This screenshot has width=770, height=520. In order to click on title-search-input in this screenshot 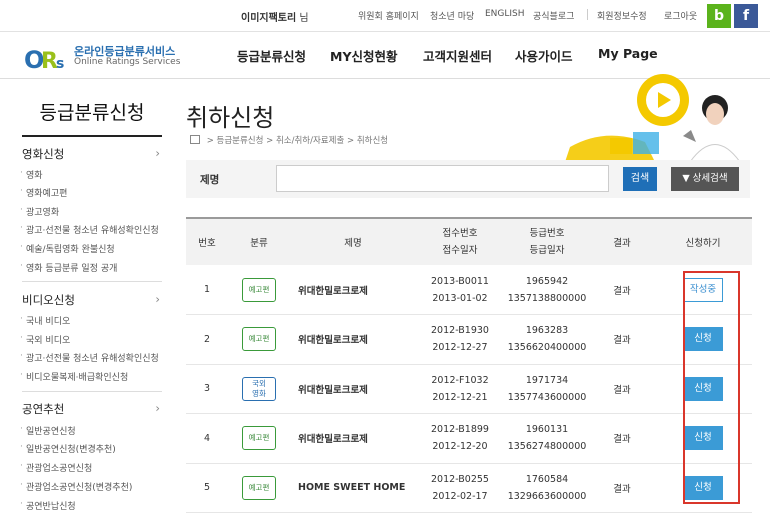, I will do `click(442, 178)`.